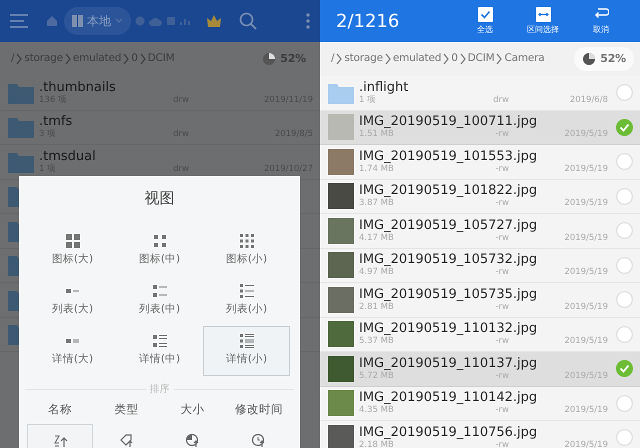 The height and width of the screenshot is (448, 640). What do you see at coordinates (377, 342) in the screenshot?
I see `file-info: 5.37 MB` at bounding box center [377, 342].